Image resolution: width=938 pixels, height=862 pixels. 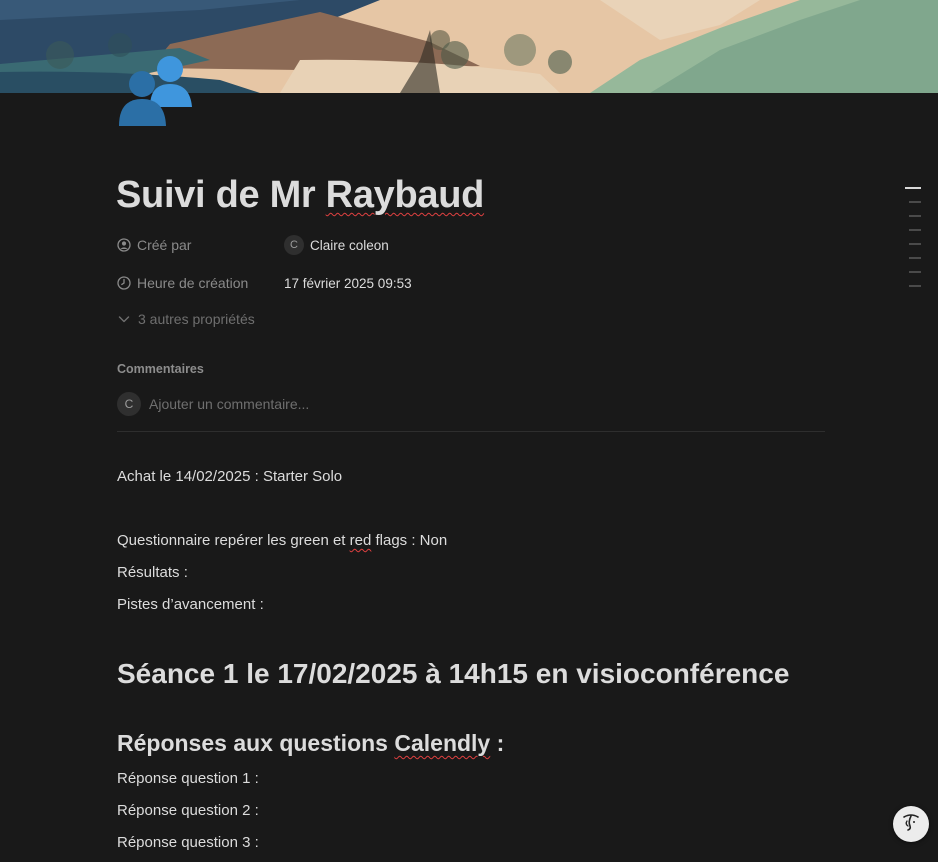 I want to click on created-time-value: 17 février 2025 09:53, so click(x=348, y=283).